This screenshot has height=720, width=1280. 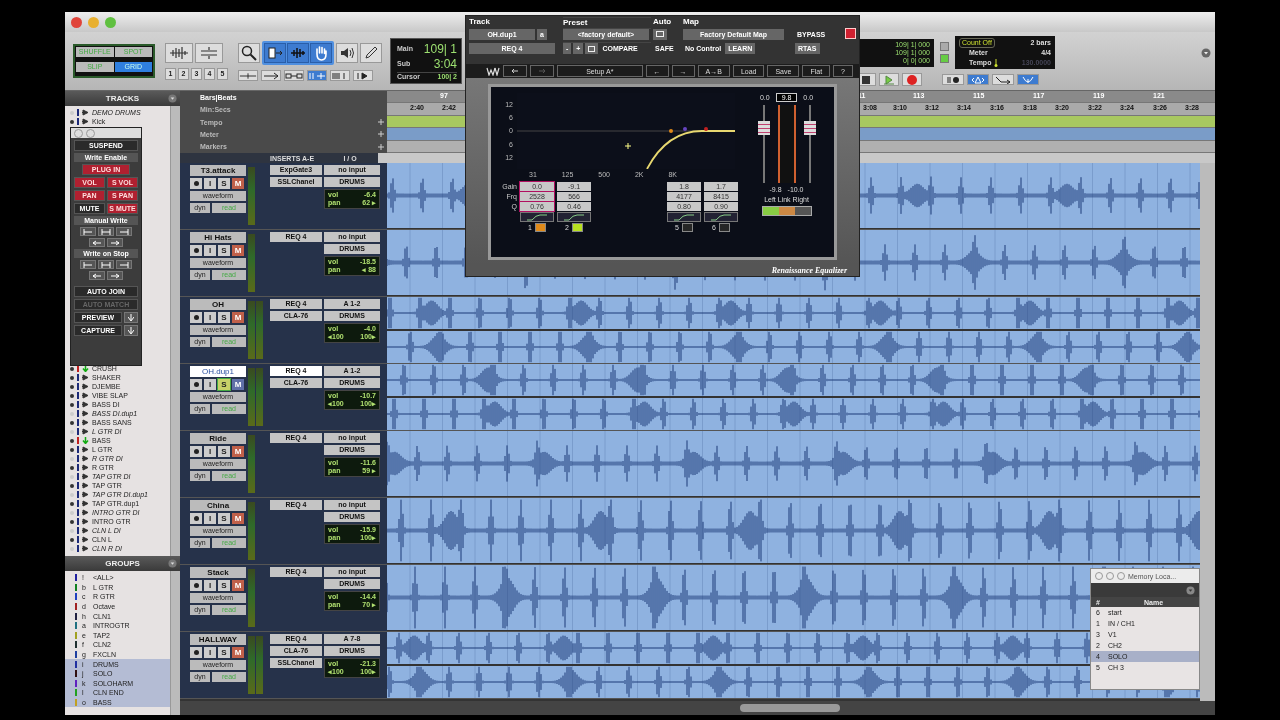 What do you see at coordinates (249, 53) in the screenshot?
I see `zoom-tool-icon` at bounding box center [249, 53].